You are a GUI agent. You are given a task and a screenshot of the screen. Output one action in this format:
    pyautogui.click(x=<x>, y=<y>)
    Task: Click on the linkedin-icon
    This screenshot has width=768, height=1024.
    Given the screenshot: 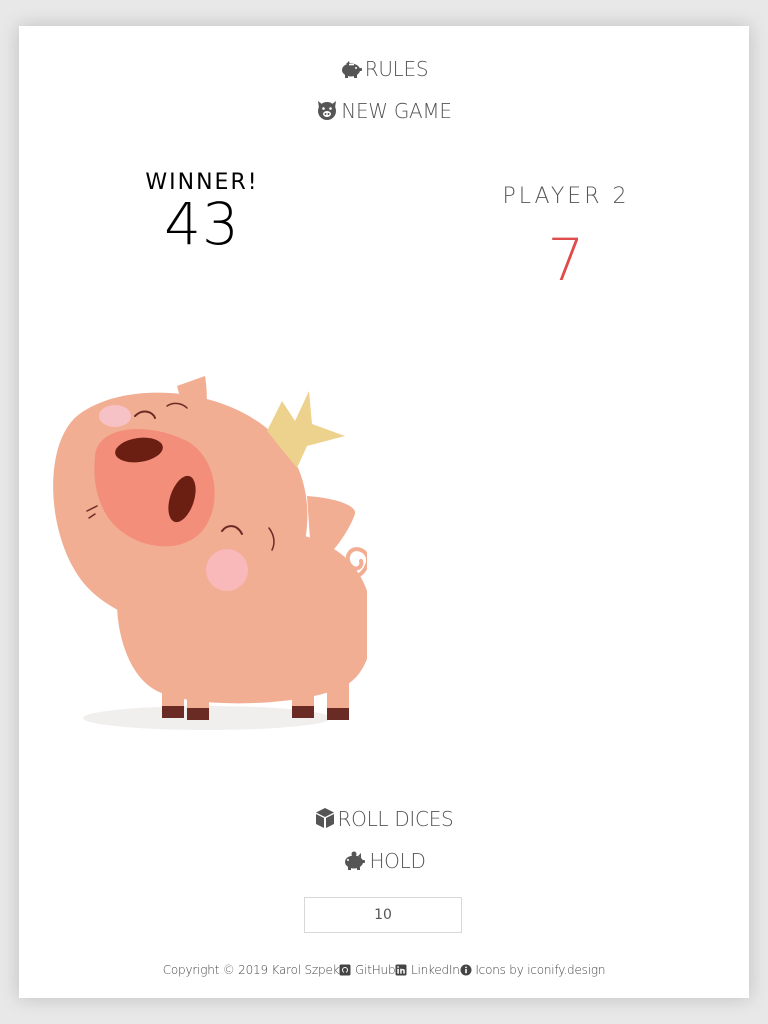 What is the action you would take?
    pyautogui.click(x=401, y=971)
    